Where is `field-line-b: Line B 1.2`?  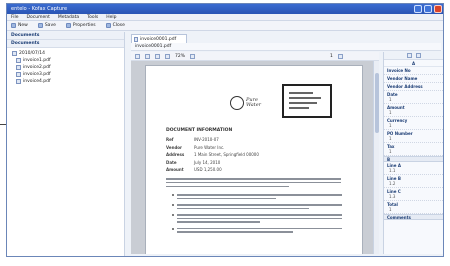
field-line-b: Line B 1.2 is located at coordinates (413, 181).